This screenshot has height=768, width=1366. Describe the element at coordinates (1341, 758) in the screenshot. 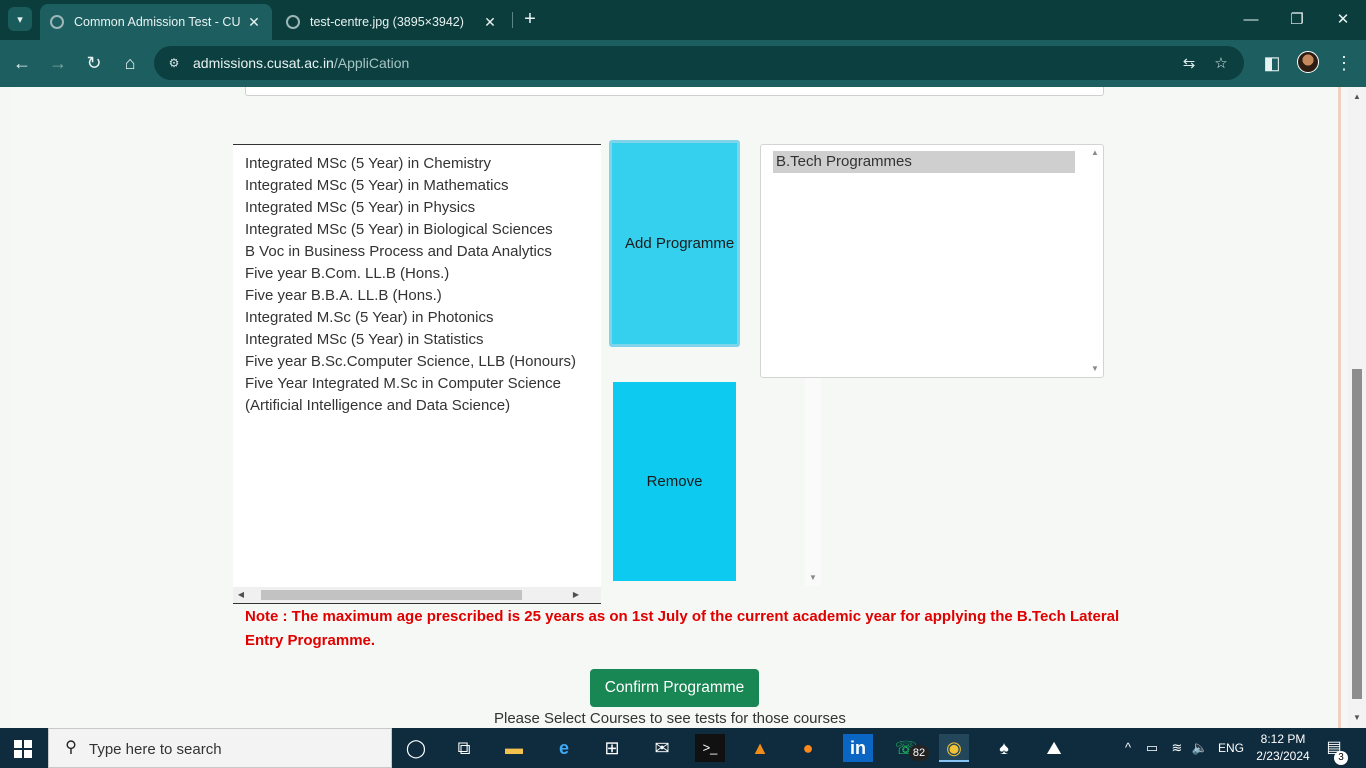

I see `notification-count-badge: 3` at that location.